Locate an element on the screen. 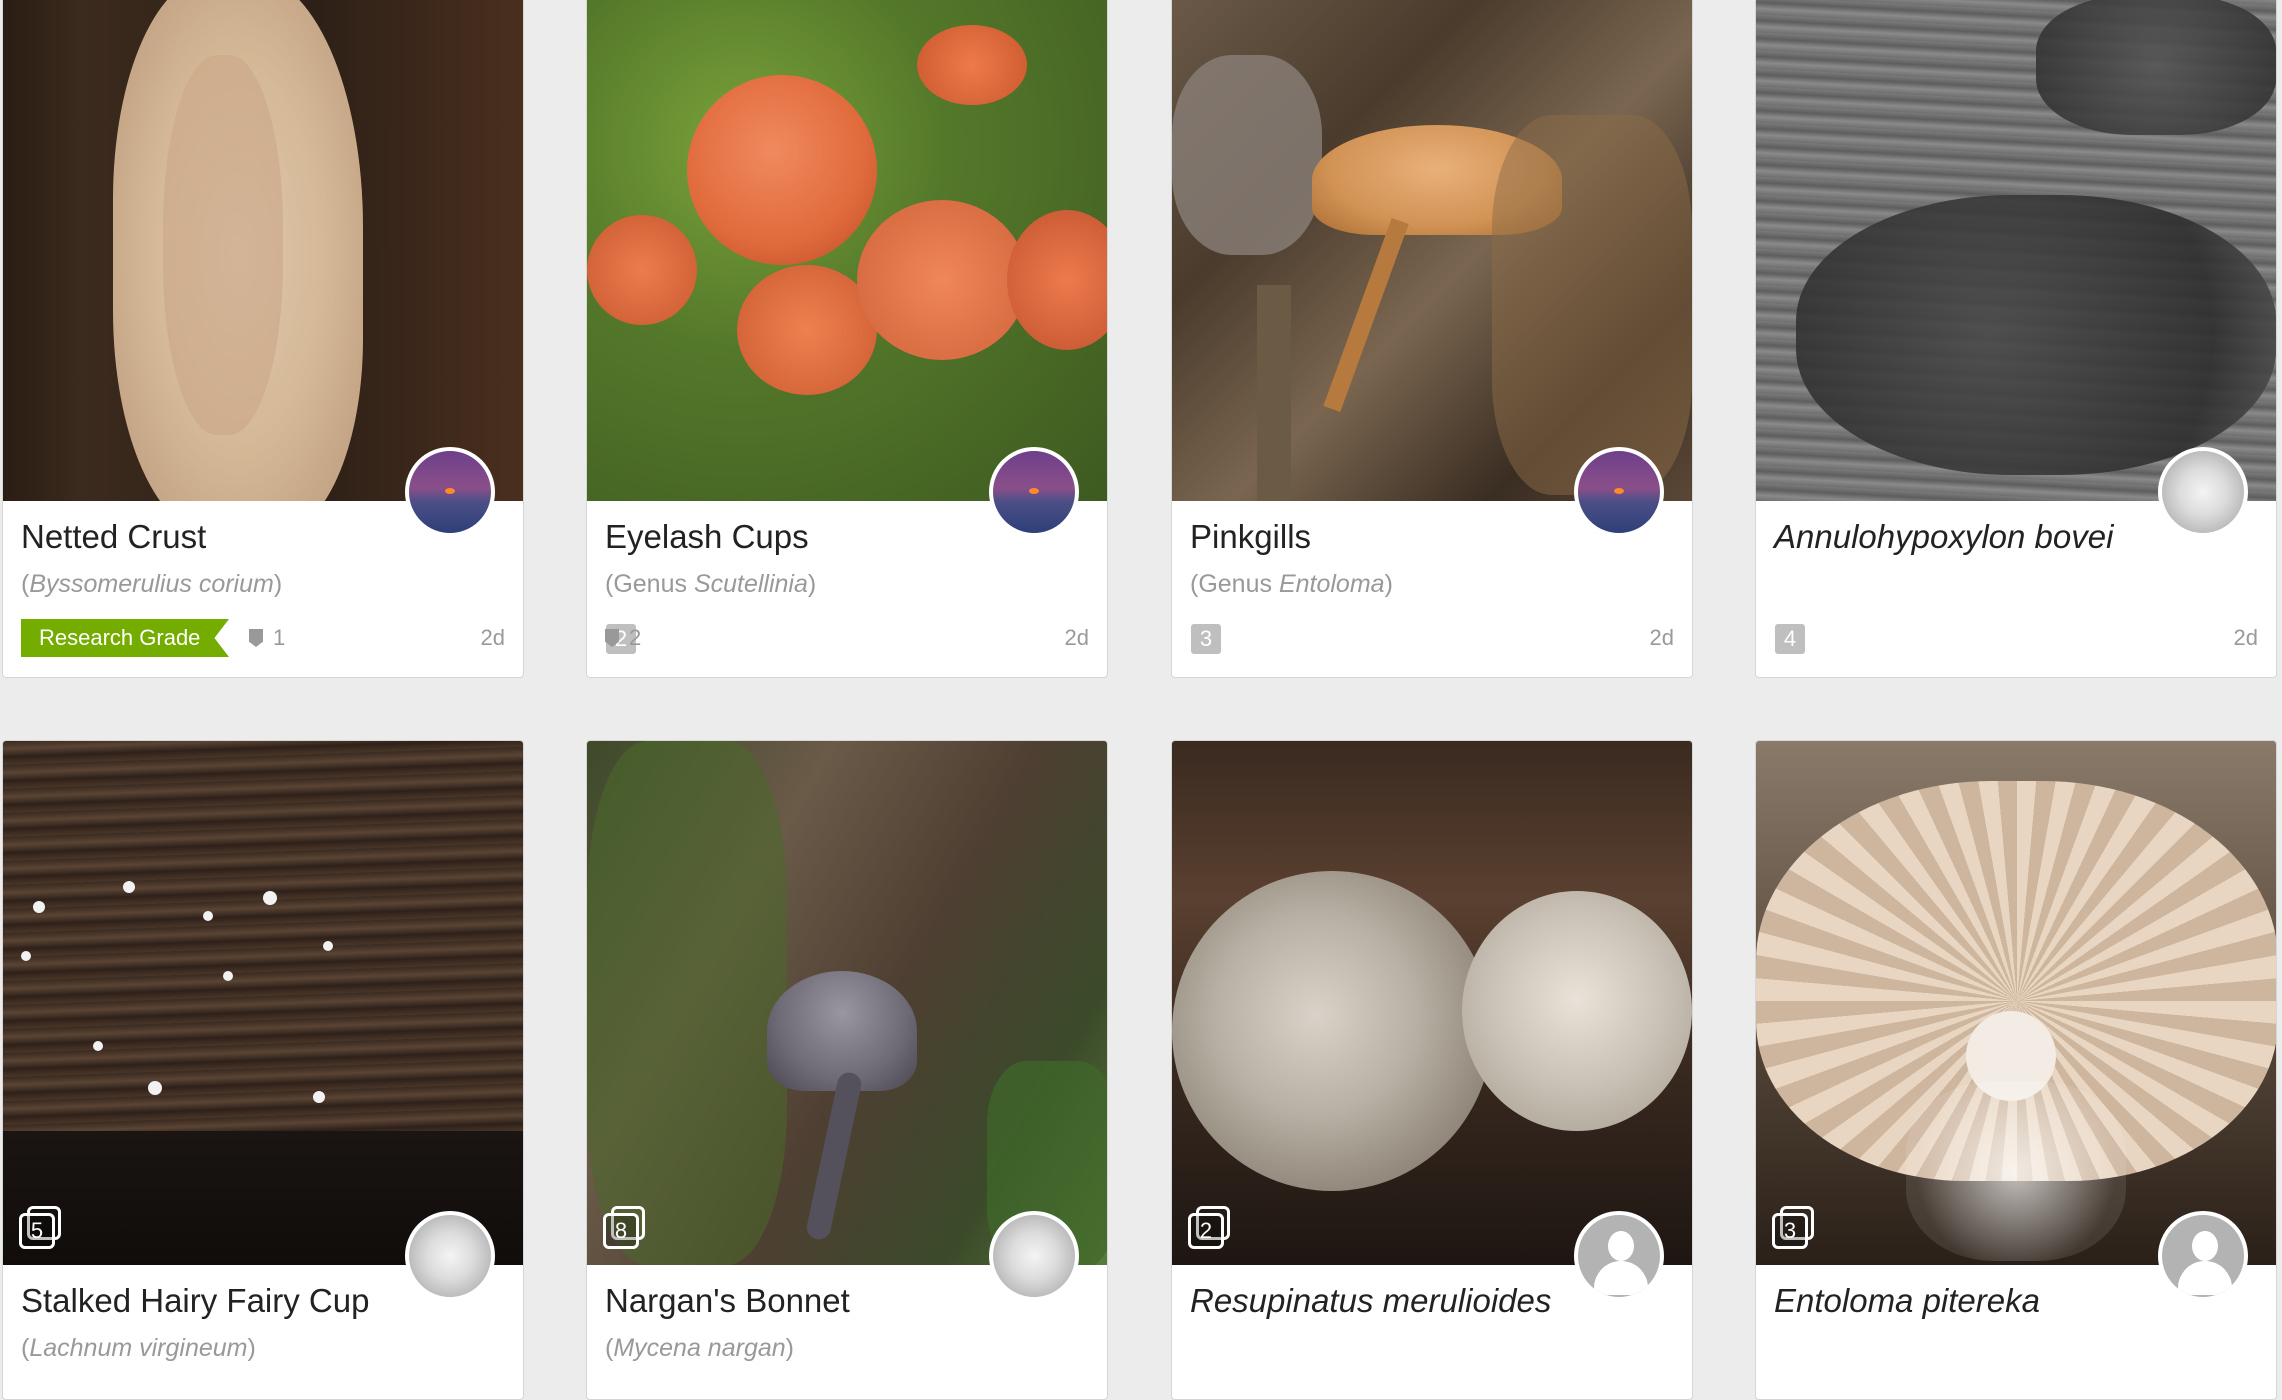 This screenshot has width=2282, height=1400. observation-card: 8 Nargan's Bonnet (Mycena nargan) is located at coordinates (847, 1070).